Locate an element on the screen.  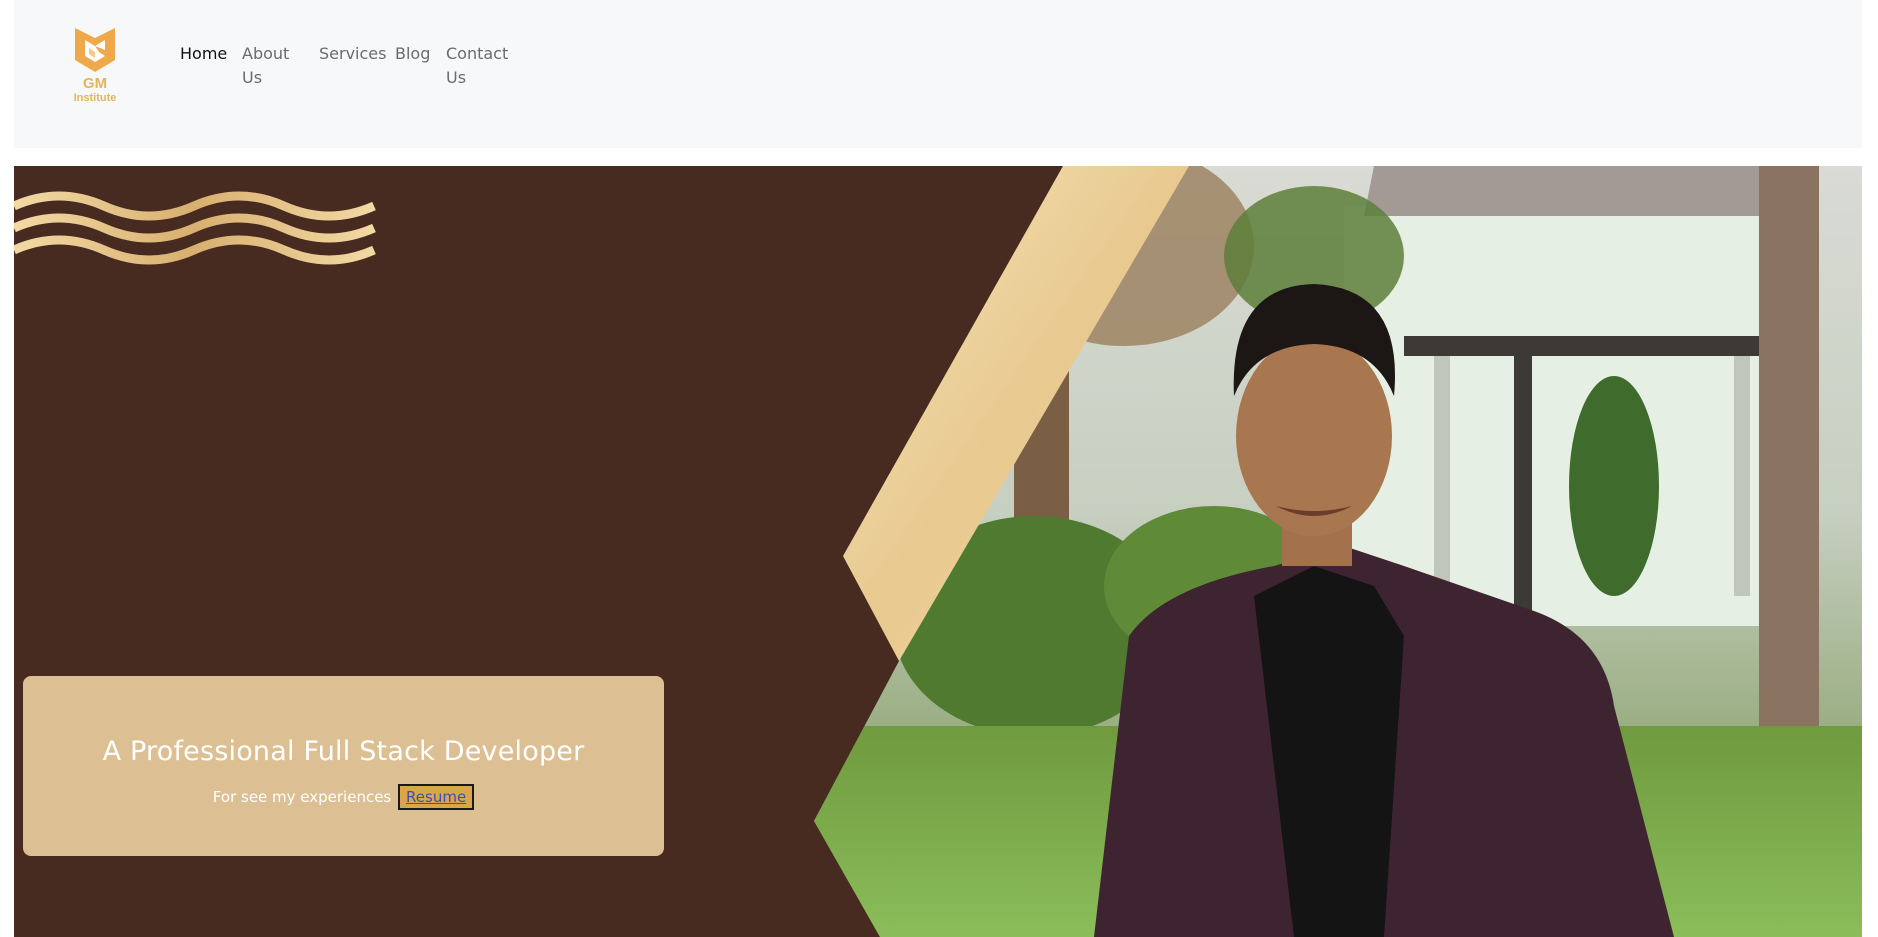
brand-name: GM is located at coordinates (95, 83).